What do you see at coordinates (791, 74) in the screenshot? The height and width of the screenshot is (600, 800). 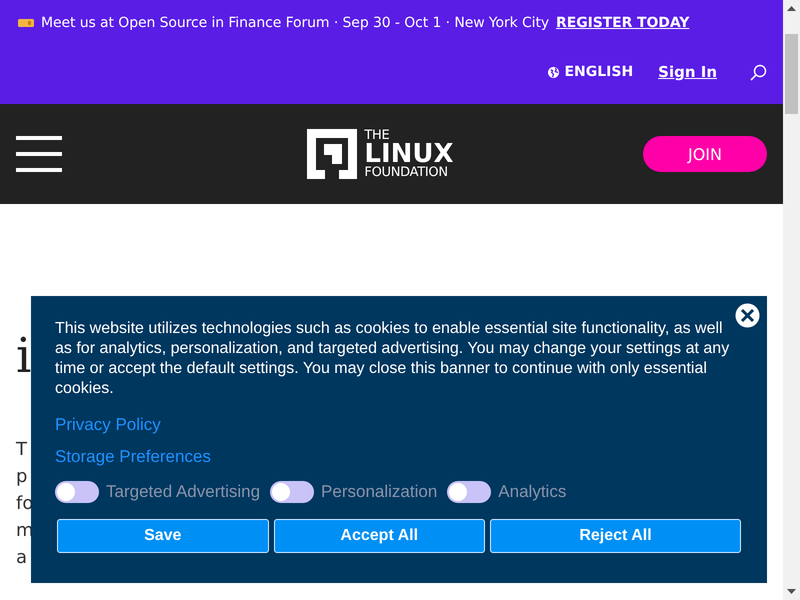 I see `scrollbar-thumb` at bounding box center [791, 74].